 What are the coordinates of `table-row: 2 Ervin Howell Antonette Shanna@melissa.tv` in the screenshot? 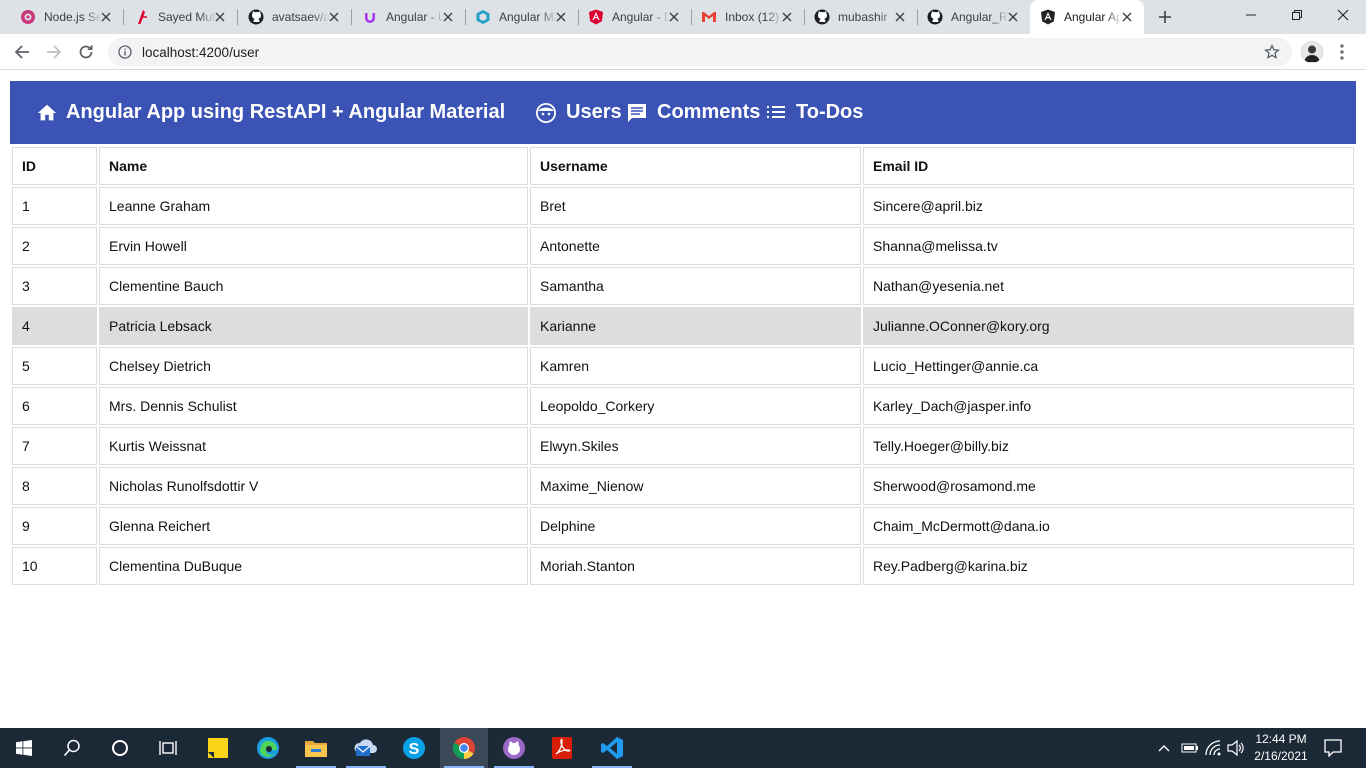 It's located at (683, 246).